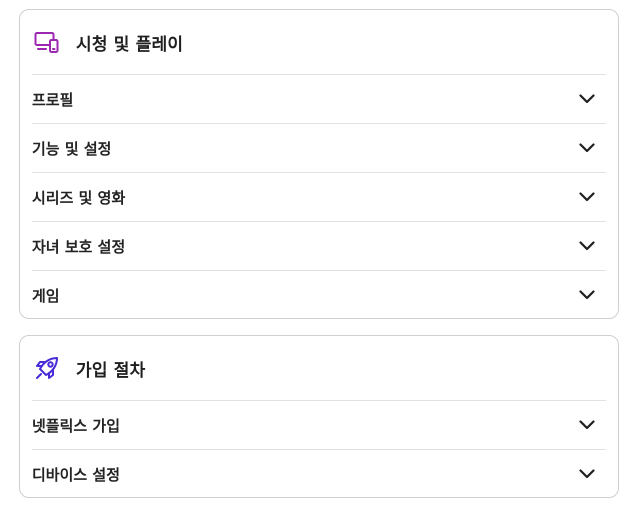  What do you see at coordinates (319, 425) in the screenshot?
I see `accordion-item-netflix-signup: 넷플릭스 가입` at bounding box center [319, 425].